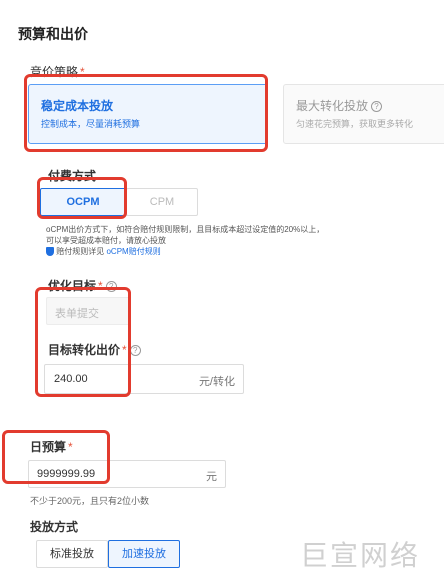  Describe the element at coordinates (50, 252) in the screenshot. I see `shield-icon` at that location.